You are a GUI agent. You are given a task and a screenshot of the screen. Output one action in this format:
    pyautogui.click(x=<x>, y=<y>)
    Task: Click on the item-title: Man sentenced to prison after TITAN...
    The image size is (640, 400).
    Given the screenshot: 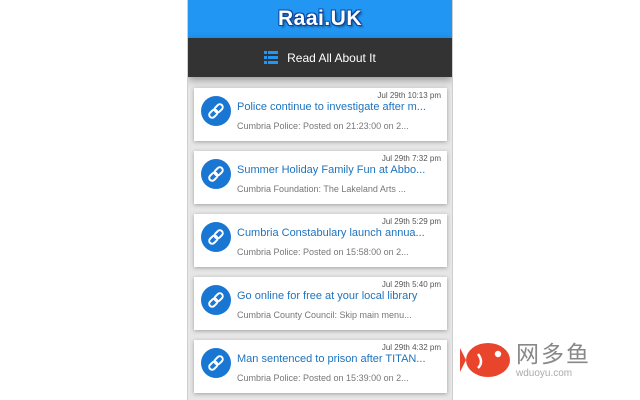 What is the action you would take?
    pyautogui.click(x=334, y=359)
    